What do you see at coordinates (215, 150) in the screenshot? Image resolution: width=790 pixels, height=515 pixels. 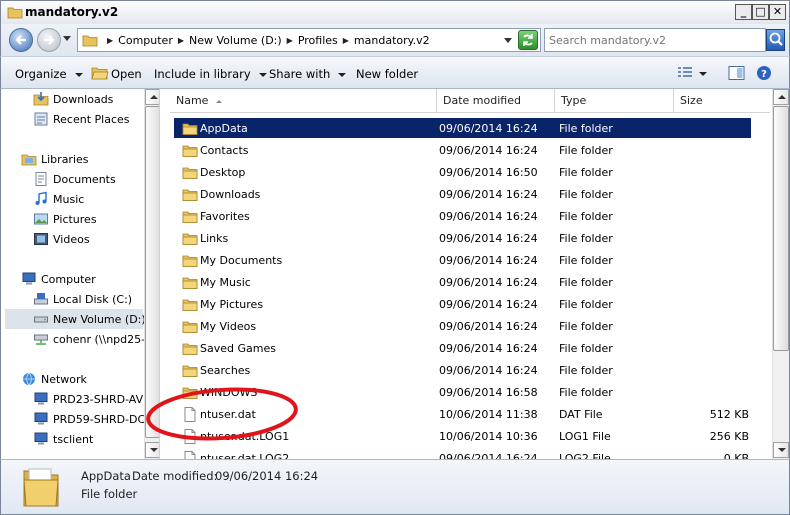 I see `file-name-cell: Contacts` at bounding box center [215, 150].